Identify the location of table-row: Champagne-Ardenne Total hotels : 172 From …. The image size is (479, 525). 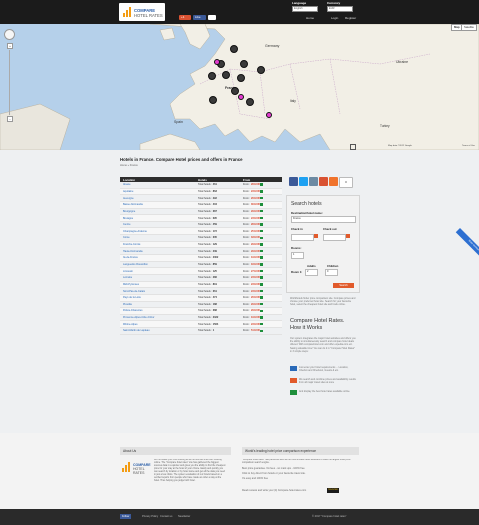
(201, 231).